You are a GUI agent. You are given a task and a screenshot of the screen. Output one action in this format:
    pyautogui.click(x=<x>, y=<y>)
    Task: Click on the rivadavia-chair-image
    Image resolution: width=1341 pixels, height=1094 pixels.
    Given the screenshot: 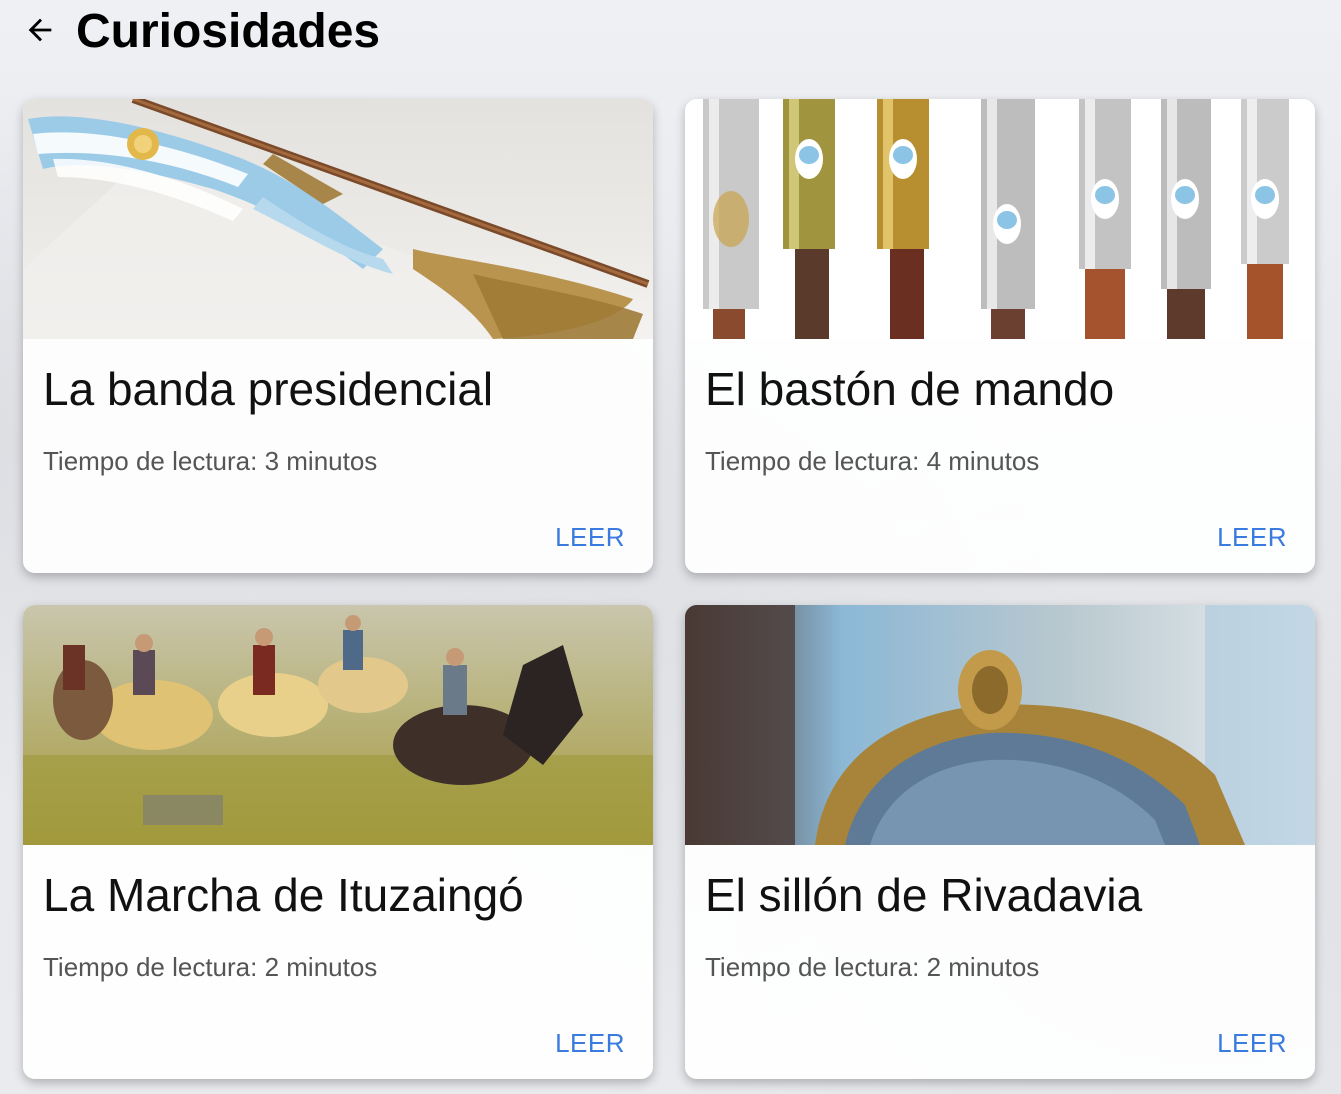 What is the action you would take?
    pyautogui.click(x=1000, y=725)
    